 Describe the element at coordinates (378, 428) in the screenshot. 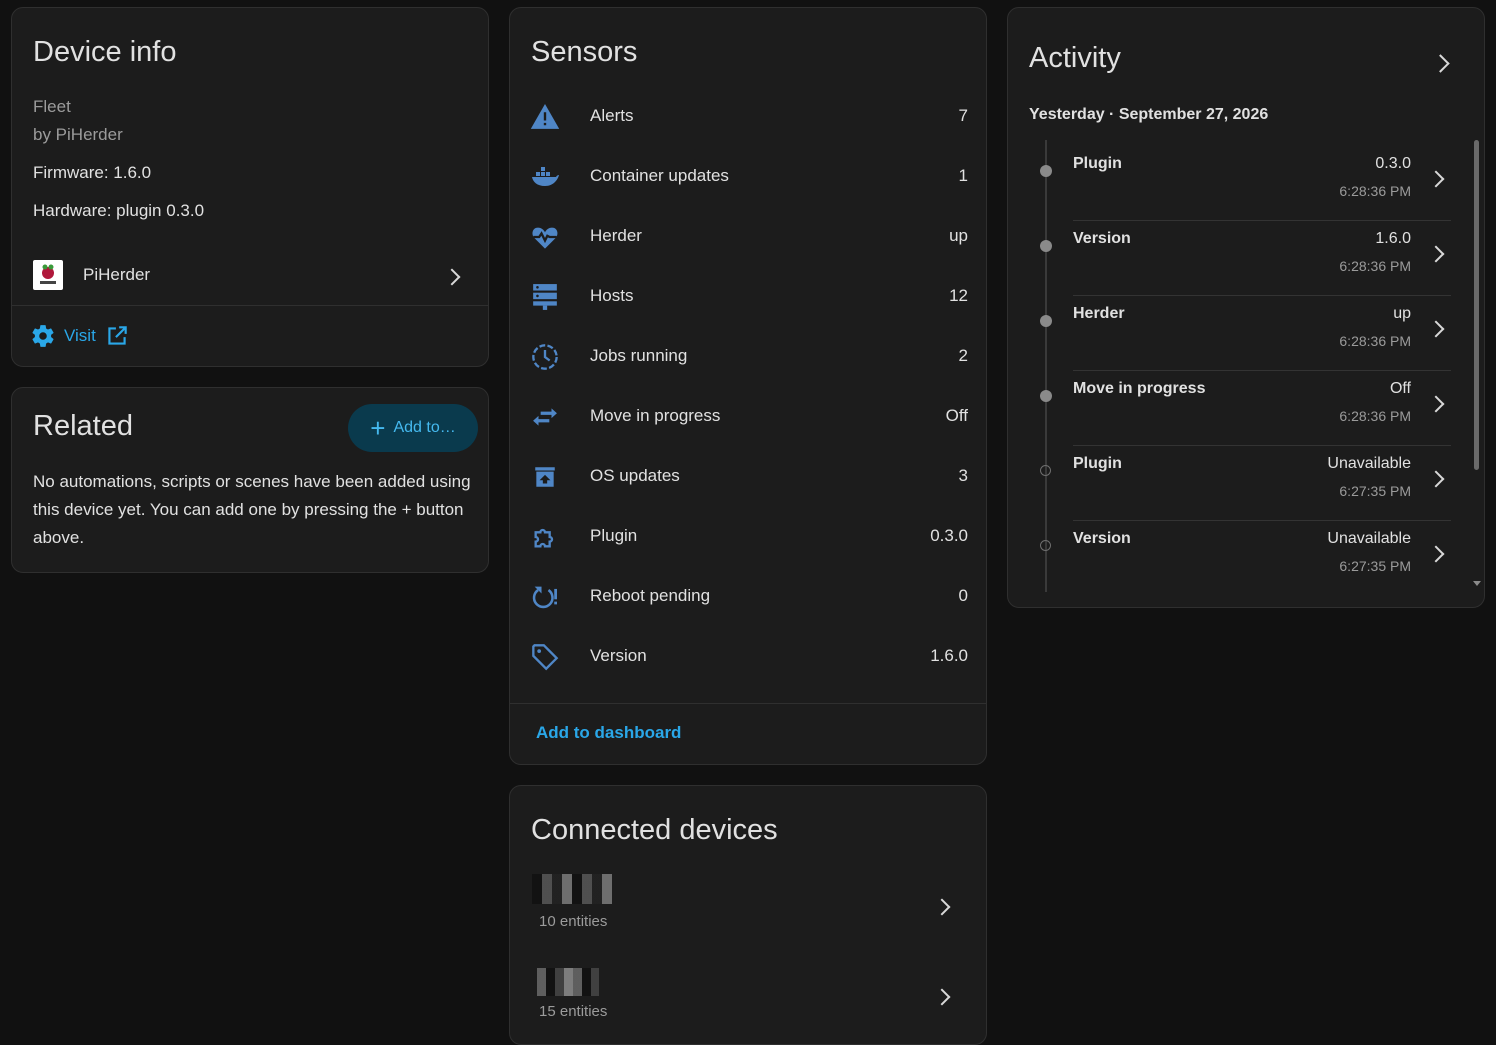

I see `plus-icon: +` at that location.